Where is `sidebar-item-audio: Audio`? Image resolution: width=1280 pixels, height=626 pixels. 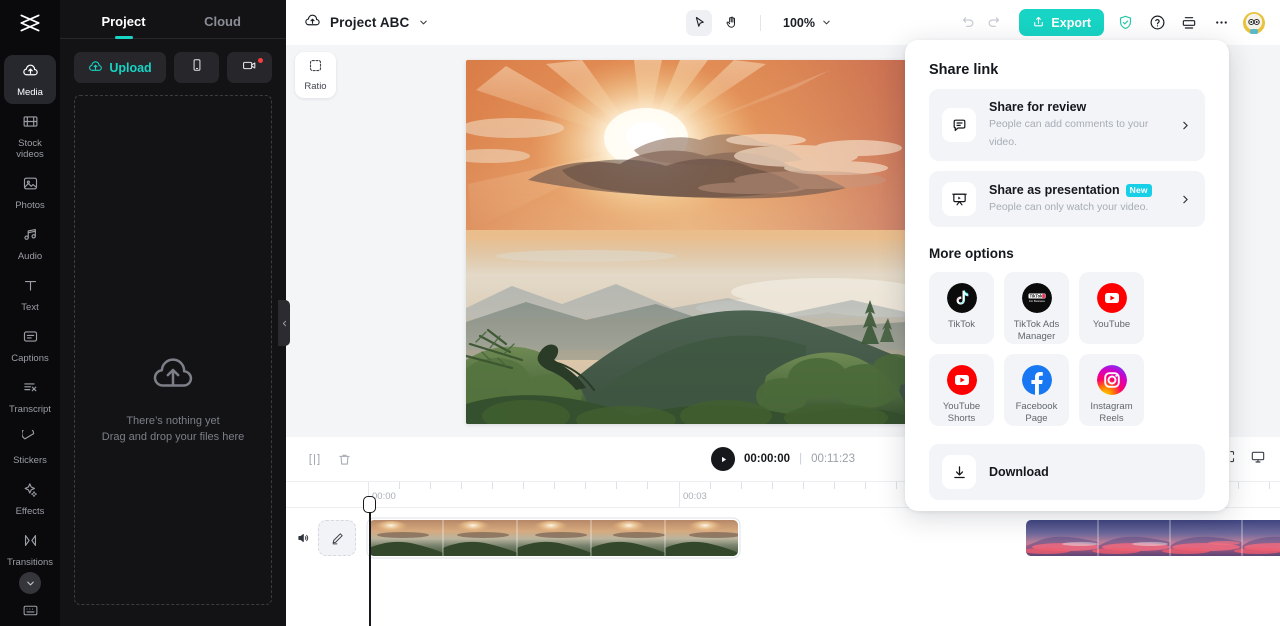 sidebar-item-audio: Audio is located at coordinates (30, 243).